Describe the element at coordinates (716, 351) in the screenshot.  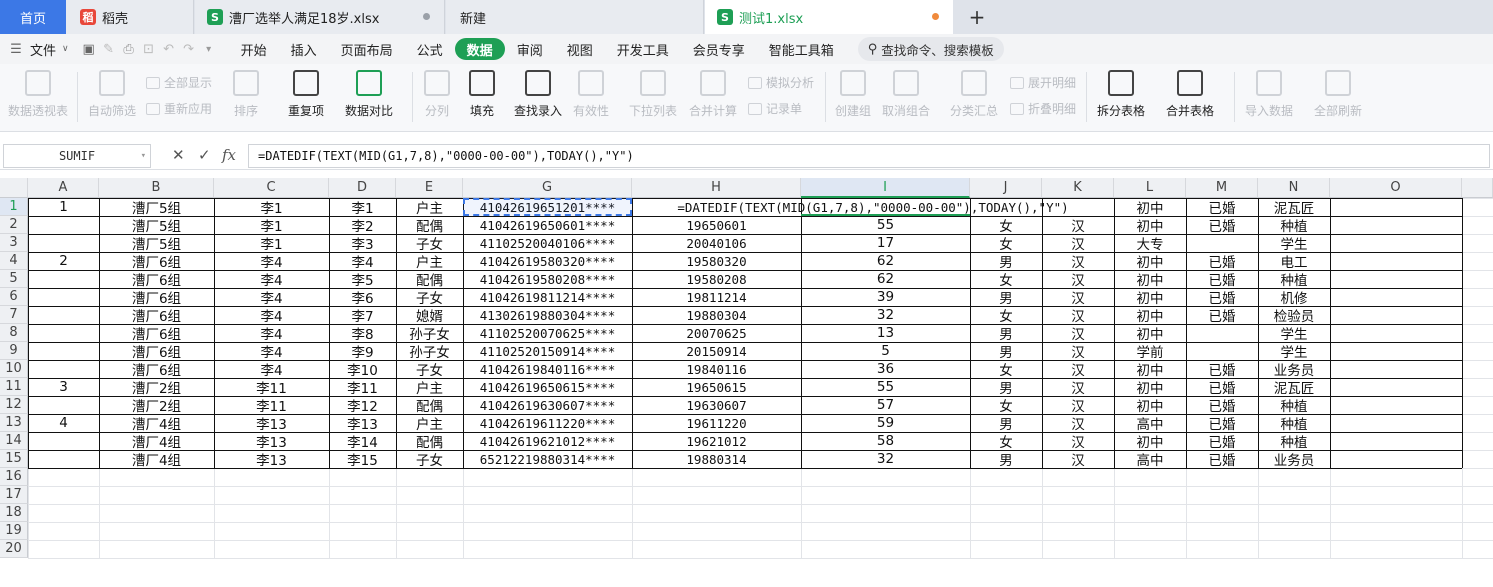
I see `table-cell: 20150914` at that location.